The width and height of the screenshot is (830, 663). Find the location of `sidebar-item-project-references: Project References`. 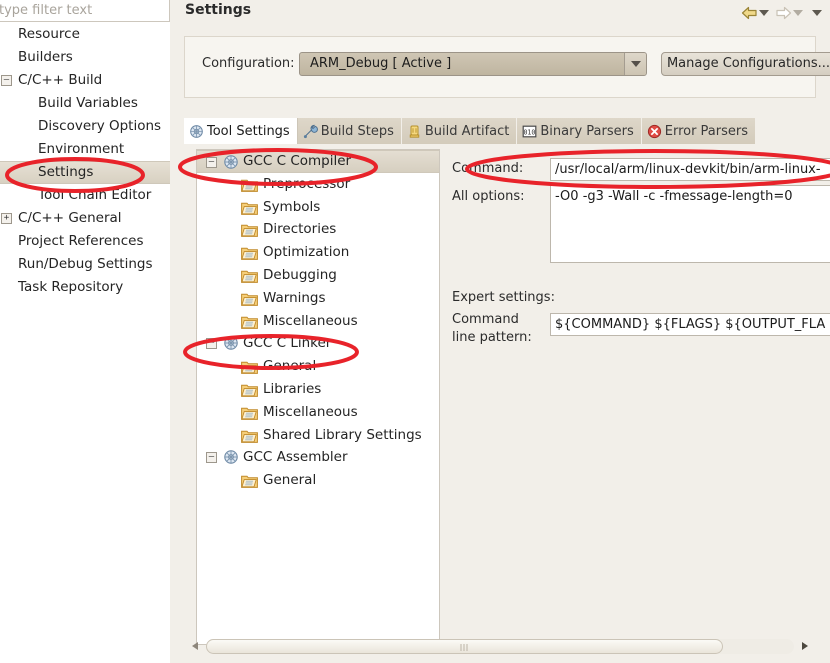

sidebar-item-project-references: Project References is located at coordinates (85, 241).